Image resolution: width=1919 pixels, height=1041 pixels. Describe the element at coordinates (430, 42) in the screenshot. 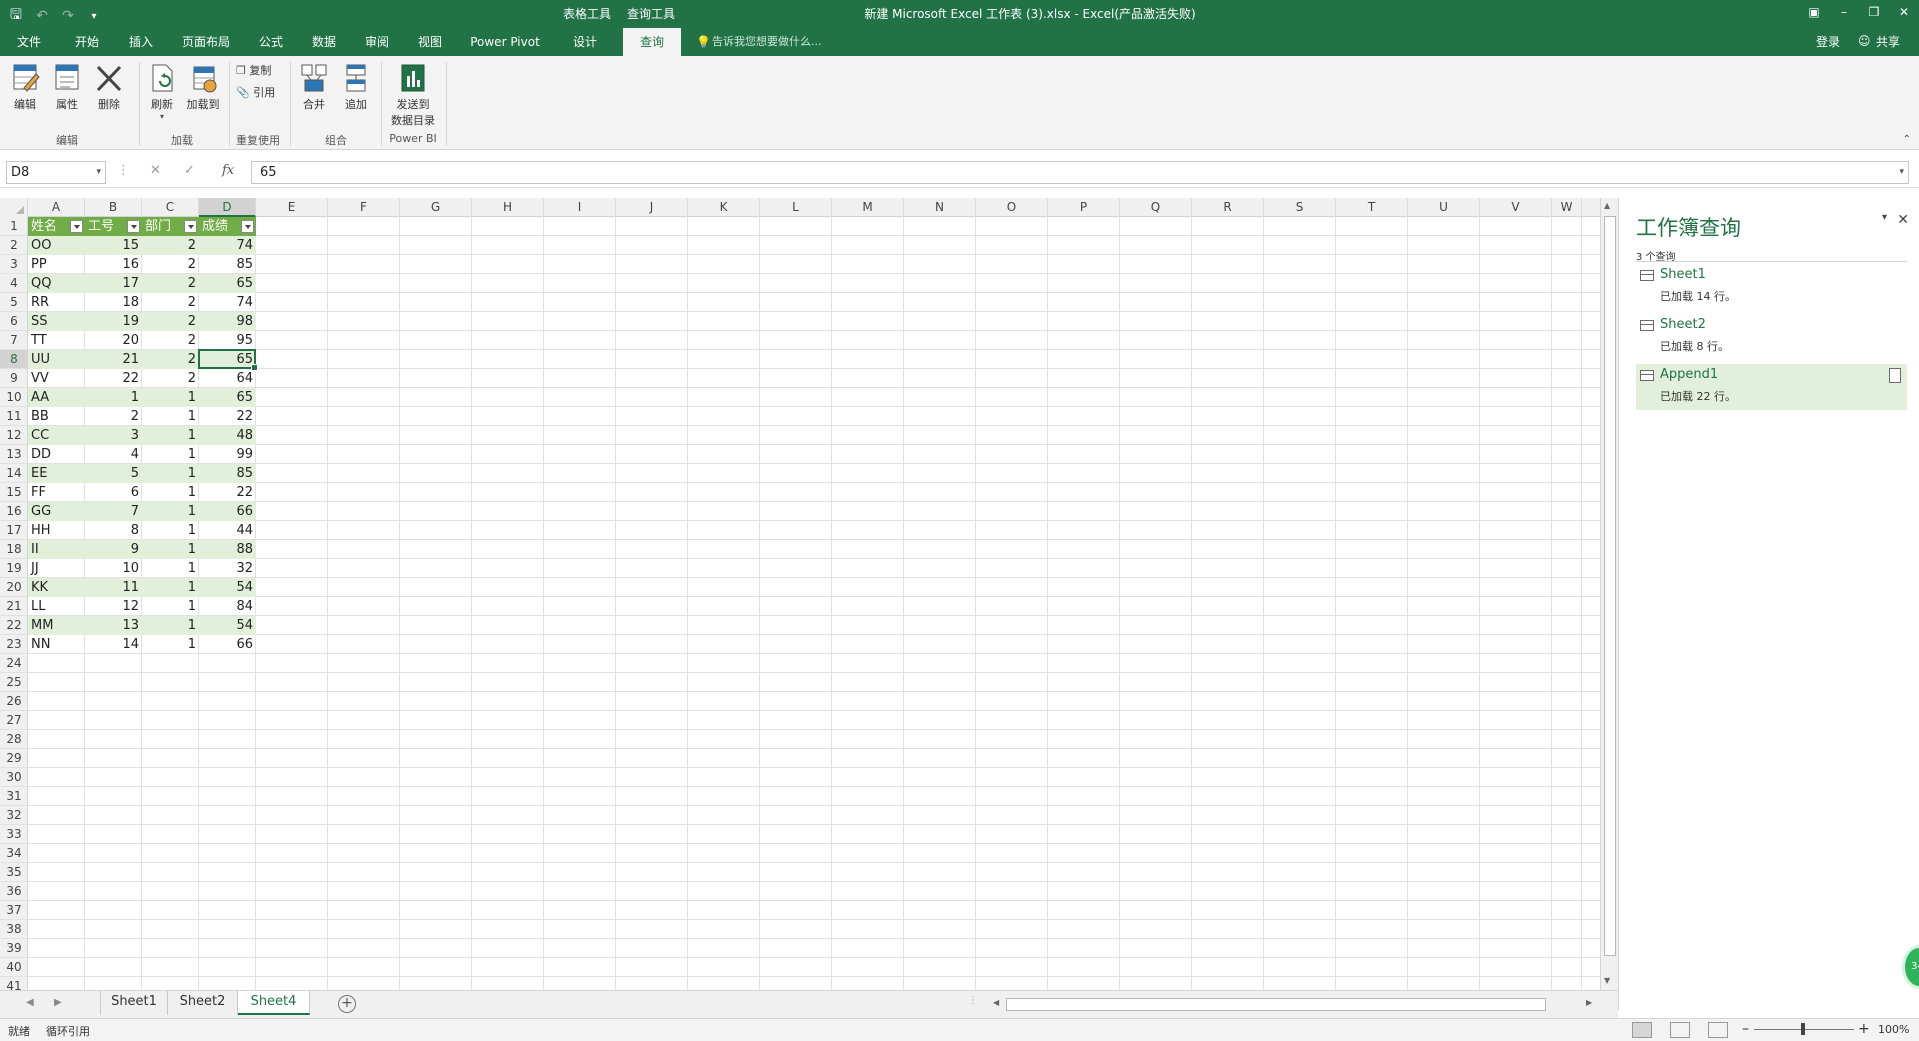

I see `tab-view: 视图` at that location.